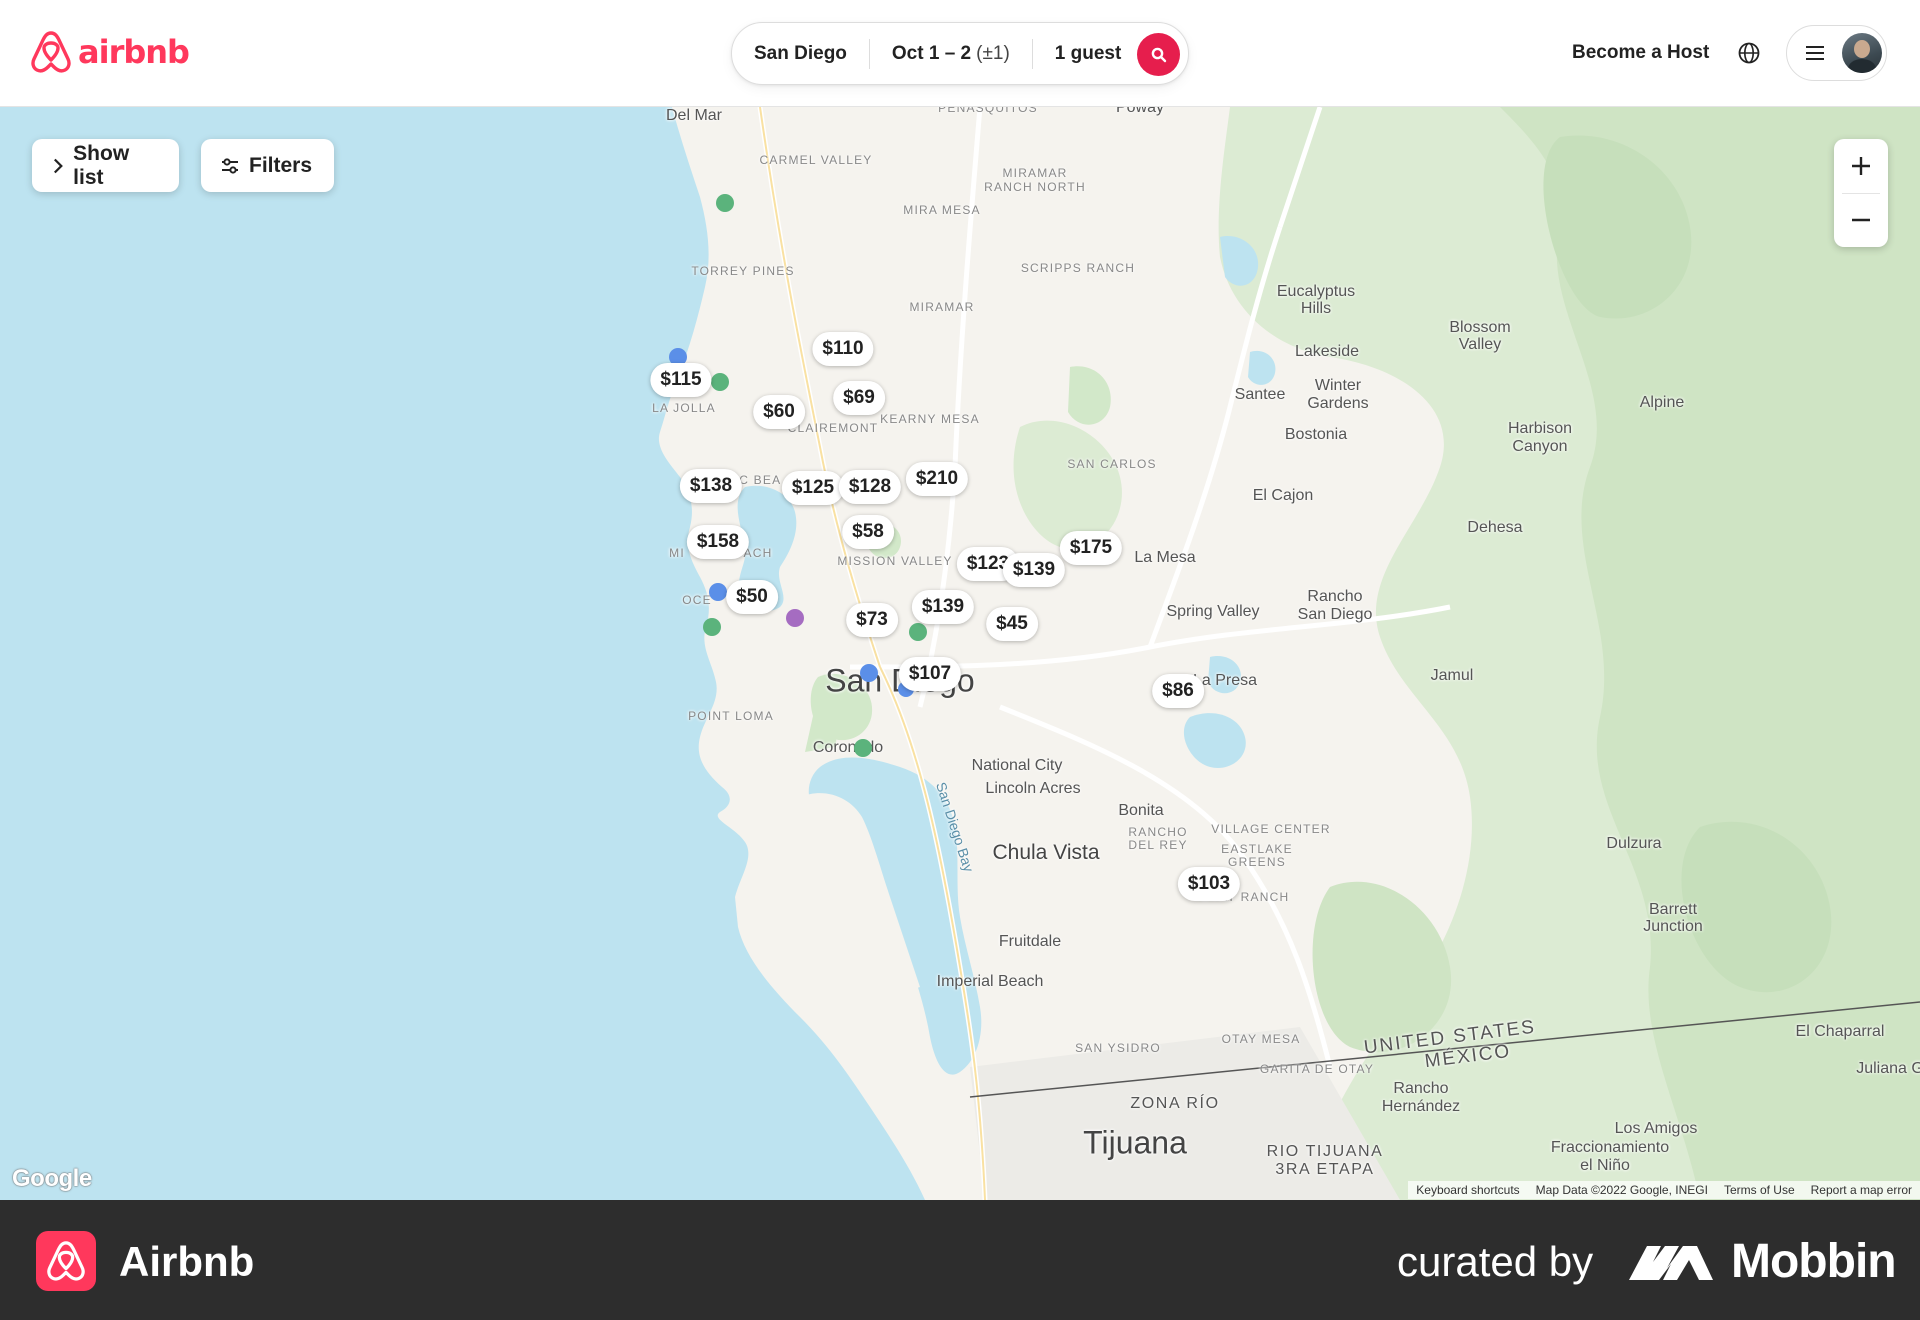 The height and width of the screenshot is (1320, 1920). What do you see at coordinates (993, 53) in the screenshot?
I see `search-dates-flex: (±1)` at bounding box center [993, 53].